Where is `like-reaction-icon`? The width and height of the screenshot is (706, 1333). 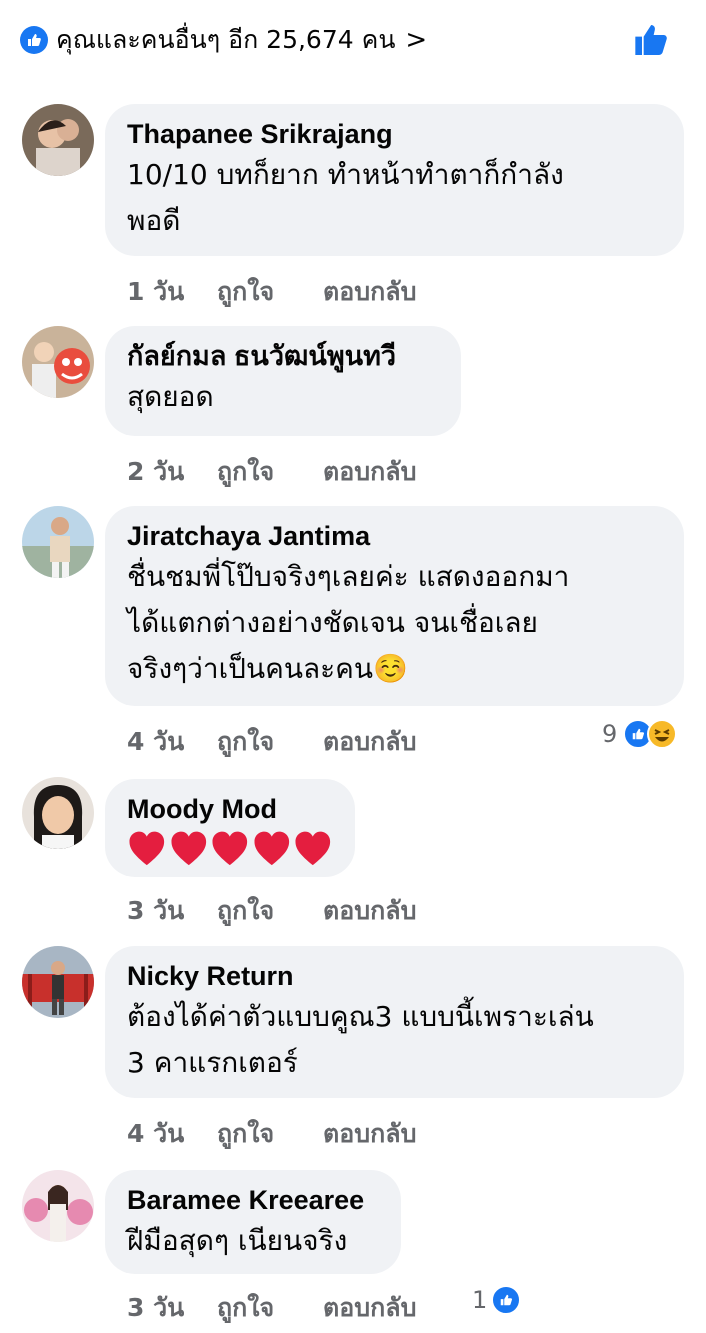
like-reaction-icon is located at coordinates (34, 40).